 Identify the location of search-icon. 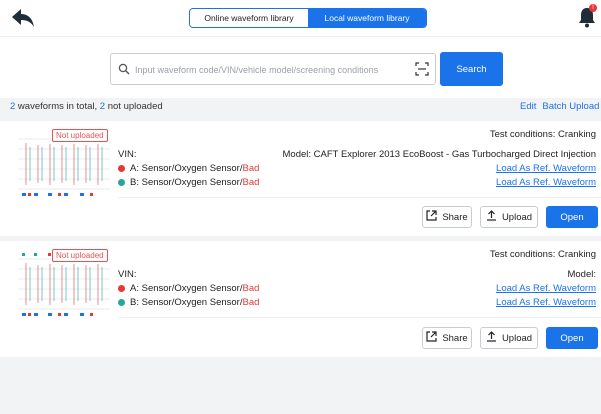
(124, 69).